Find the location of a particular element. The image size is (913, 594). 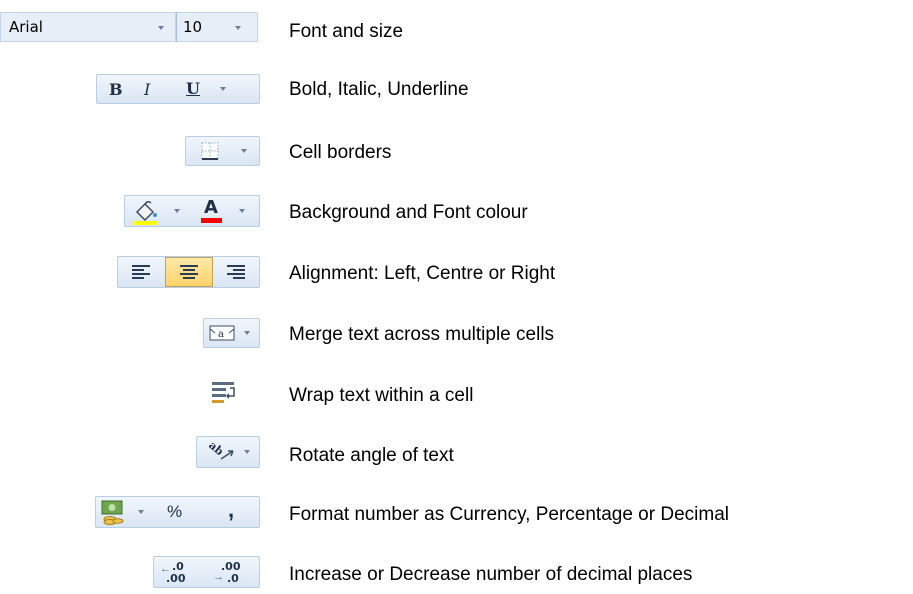

svg-text: ab is located at coordinates (216, 449).